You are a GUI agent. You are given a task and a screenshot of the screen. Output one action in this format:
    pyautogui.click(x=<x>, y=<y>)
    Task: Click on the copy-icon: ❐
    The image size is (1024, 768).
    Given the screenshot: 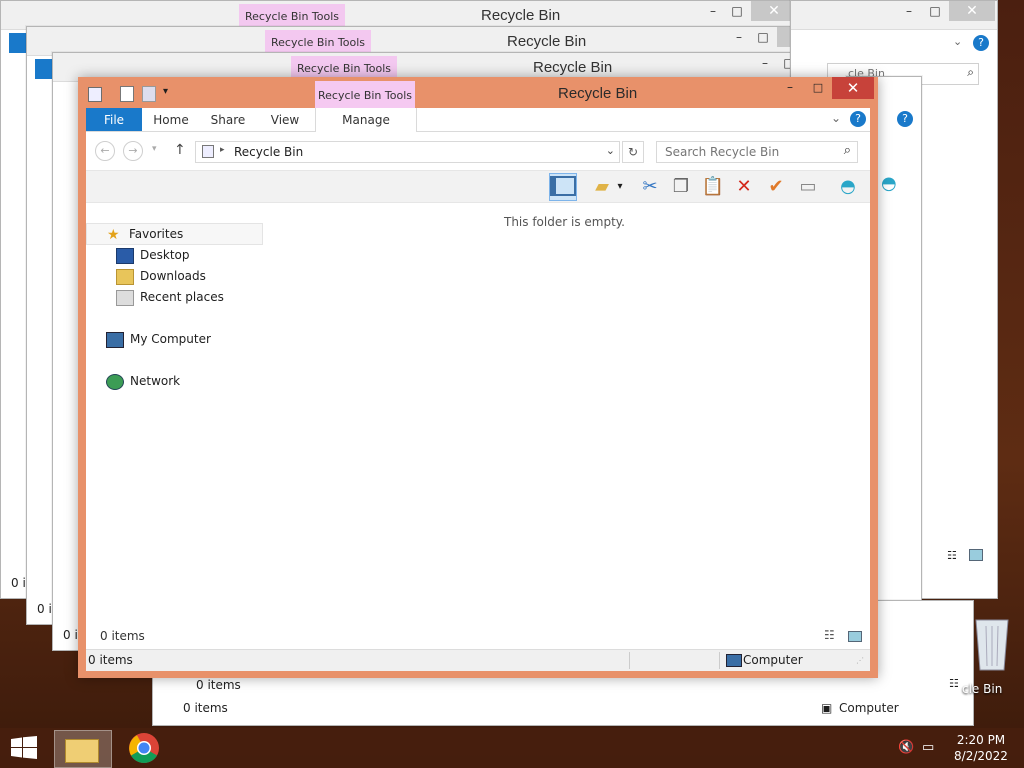 What is the action you would take?
    pyautogui.click(x=681, y=187)
    